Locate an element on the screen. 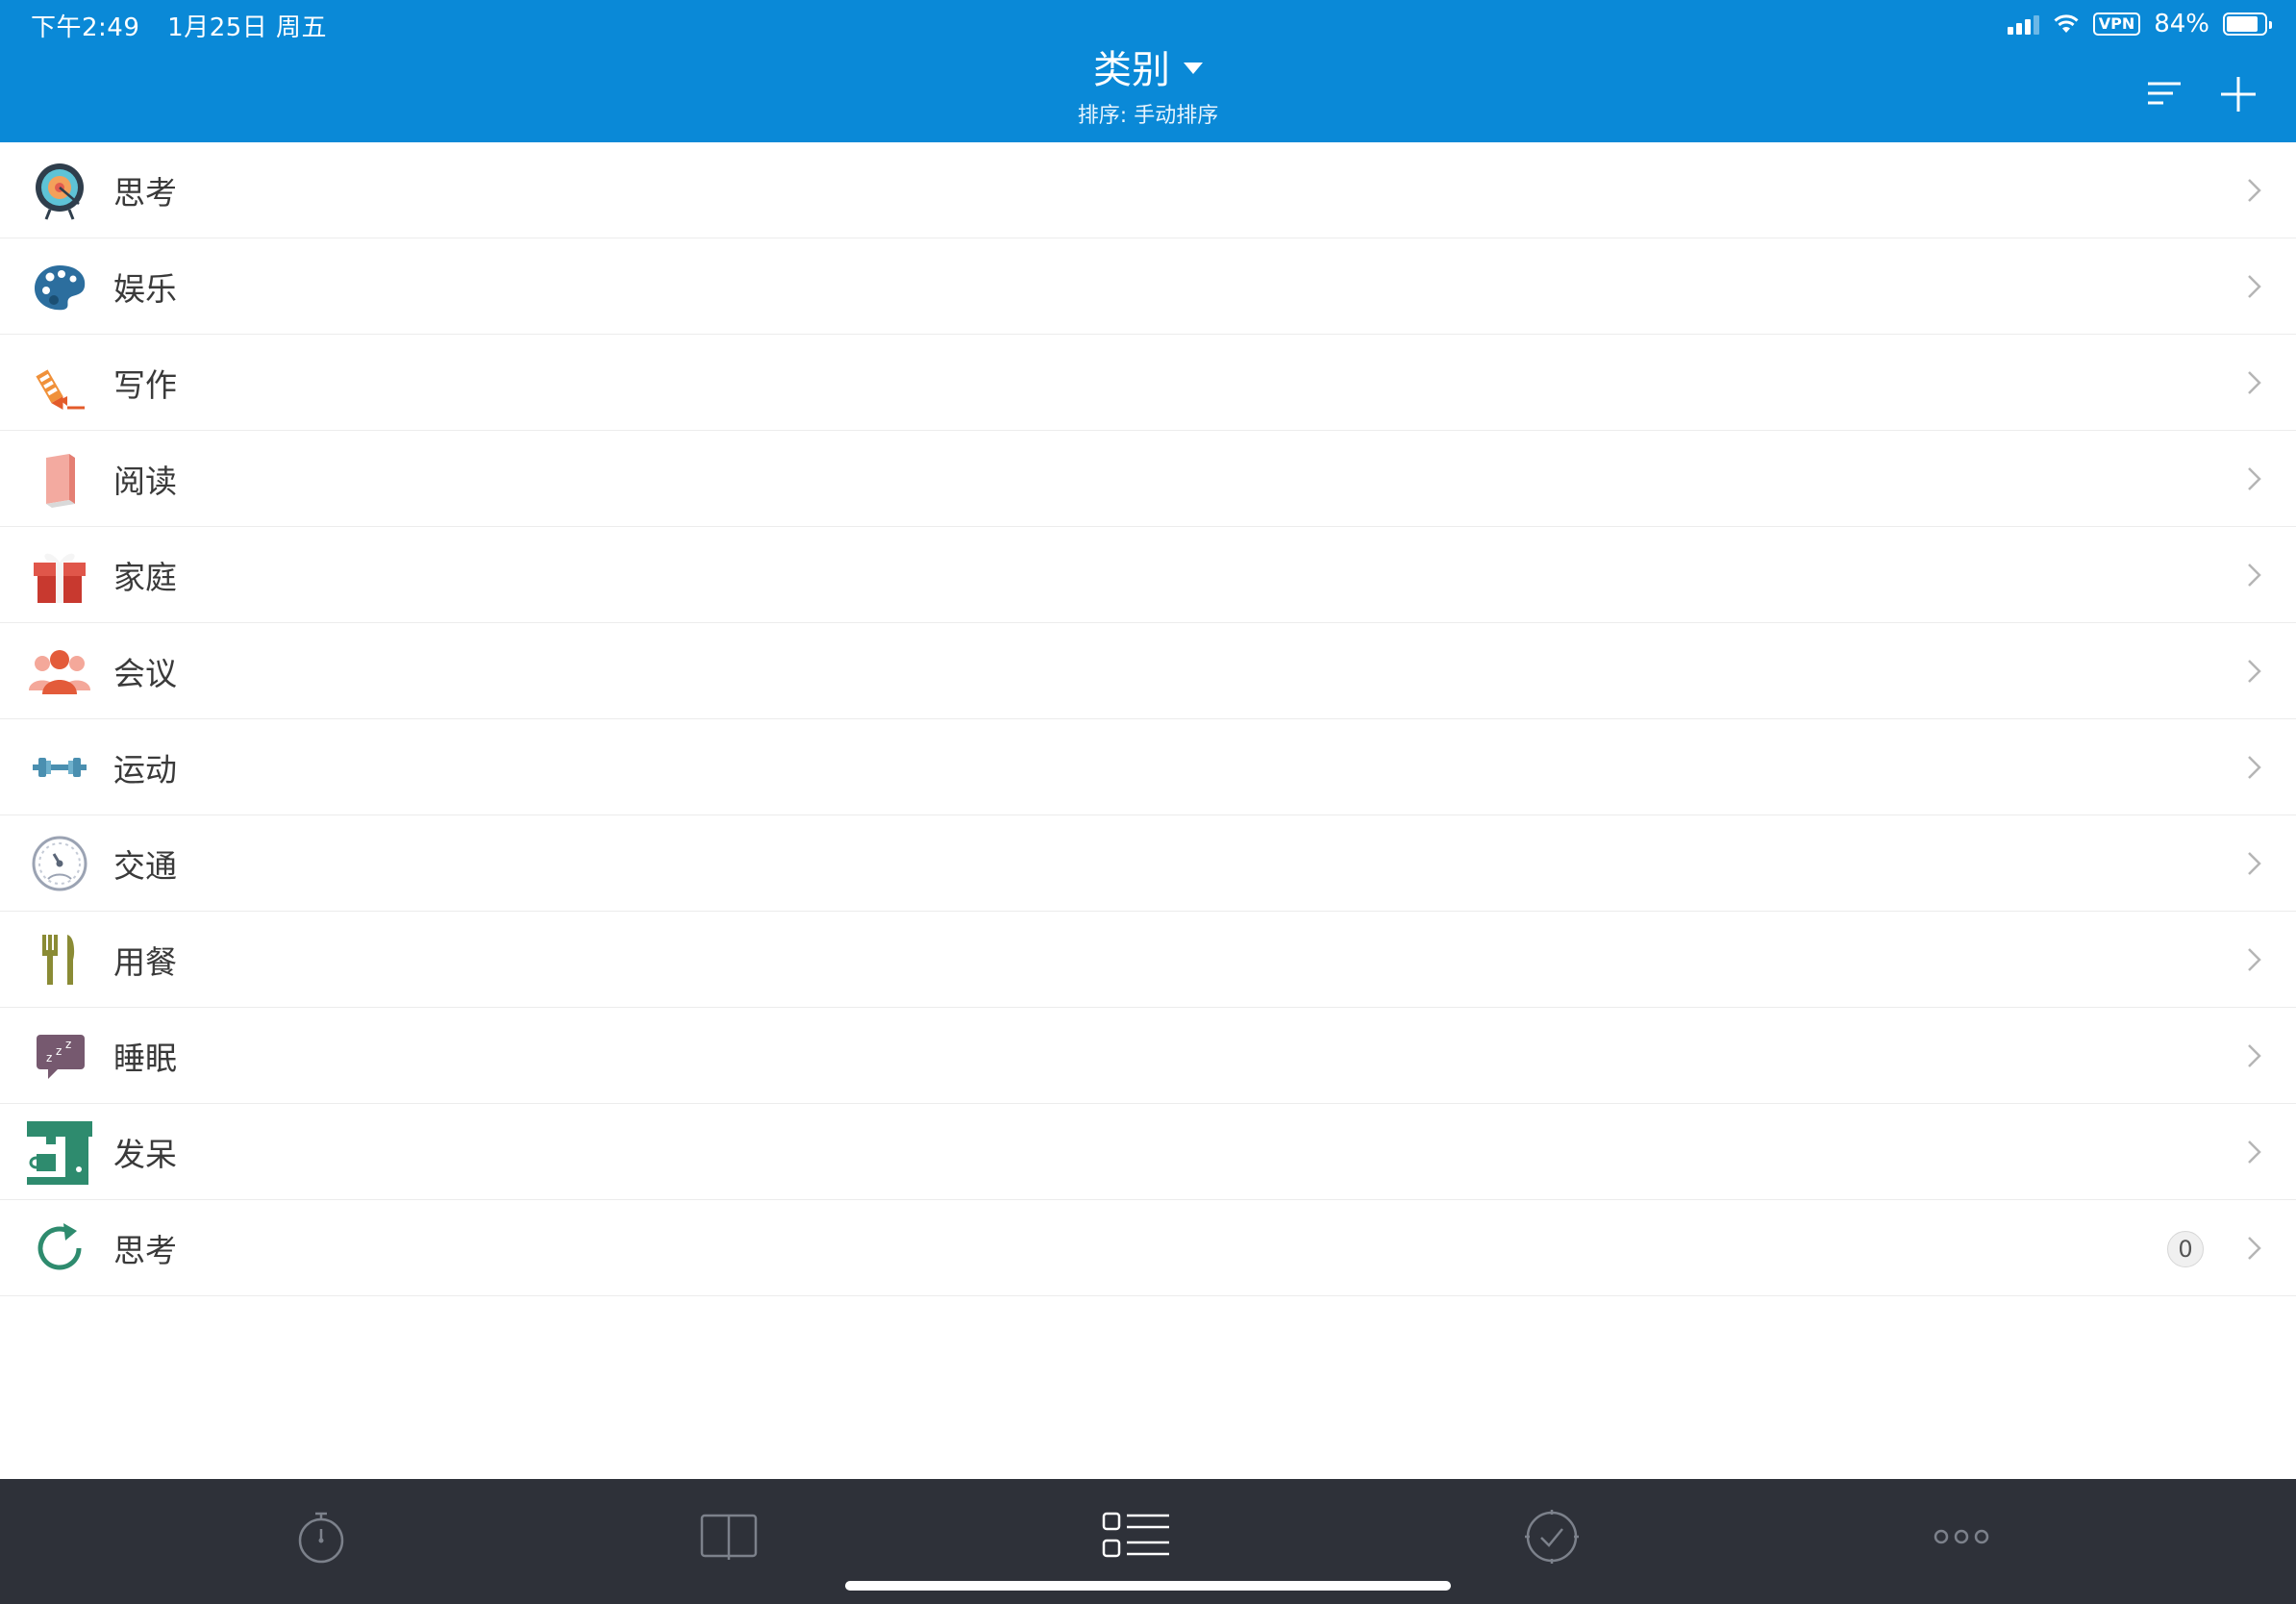  bottom-tab-bar is located at coordinates (1148, 1541).